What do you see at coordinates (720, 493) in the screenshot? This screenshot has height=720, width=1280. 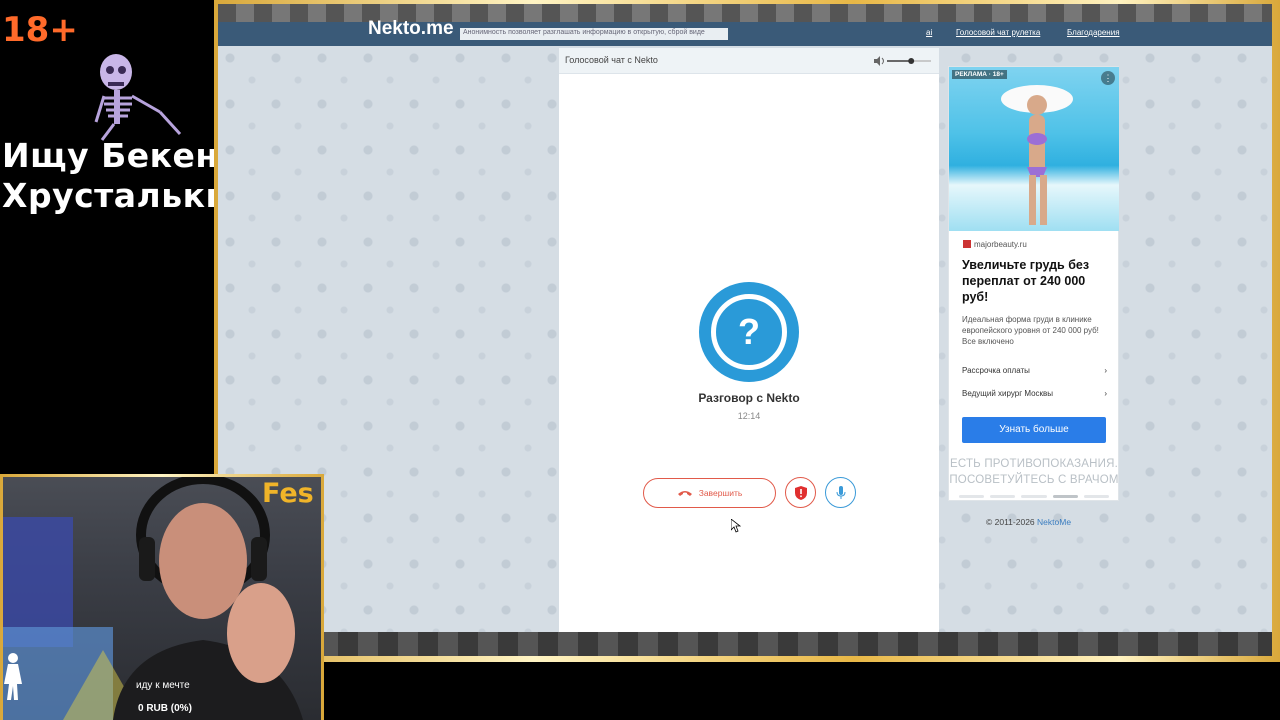 I see `end-call-label: Завершить` at bounding box center [720, 493].